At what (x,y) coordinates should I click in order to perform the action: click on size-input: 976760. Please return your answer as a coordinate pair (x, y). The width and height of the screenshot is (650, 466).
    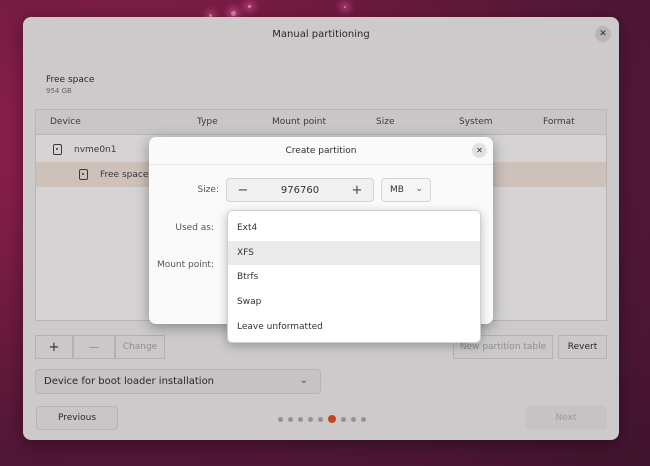
    Looking at the image, I should click on (300, 190).